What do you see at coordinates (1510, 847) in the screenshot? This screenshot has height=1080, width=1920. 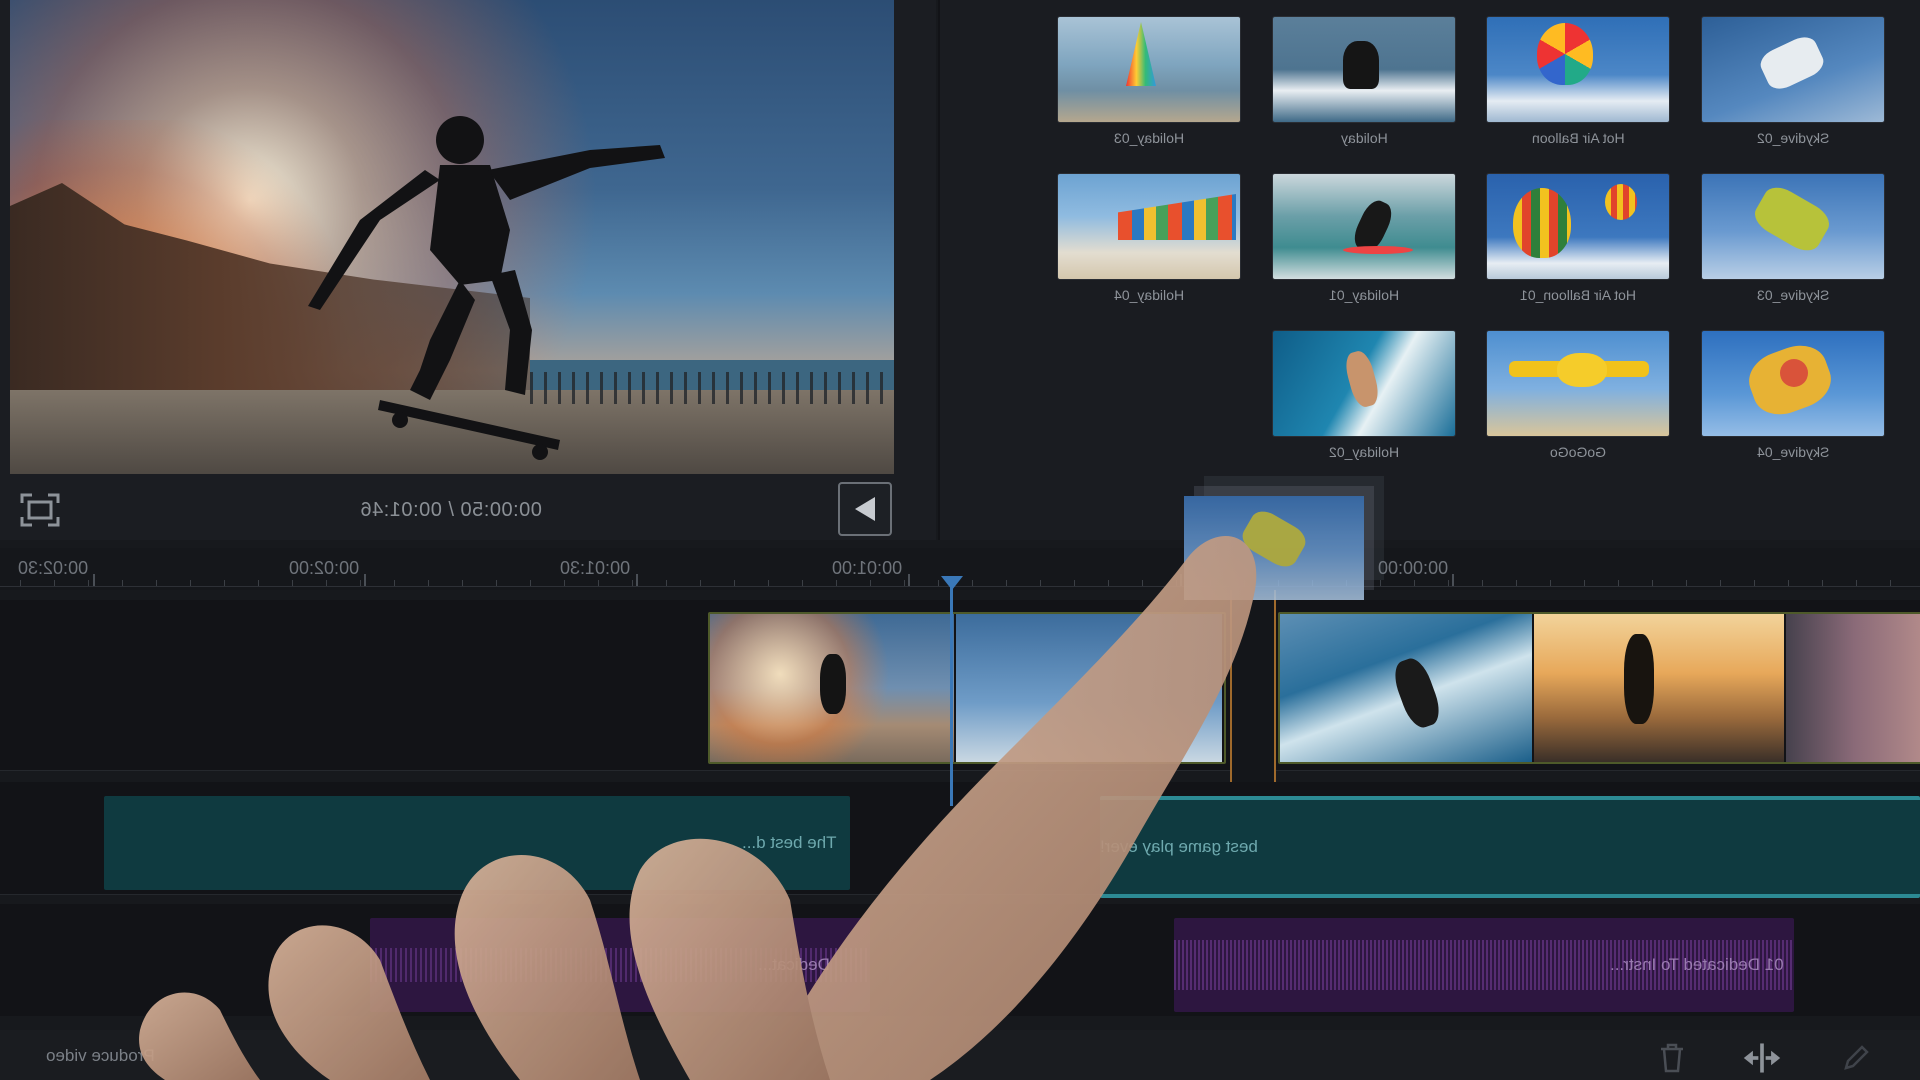 I see `title-clip: best game play ever!` at bounding box center [1510, 847].